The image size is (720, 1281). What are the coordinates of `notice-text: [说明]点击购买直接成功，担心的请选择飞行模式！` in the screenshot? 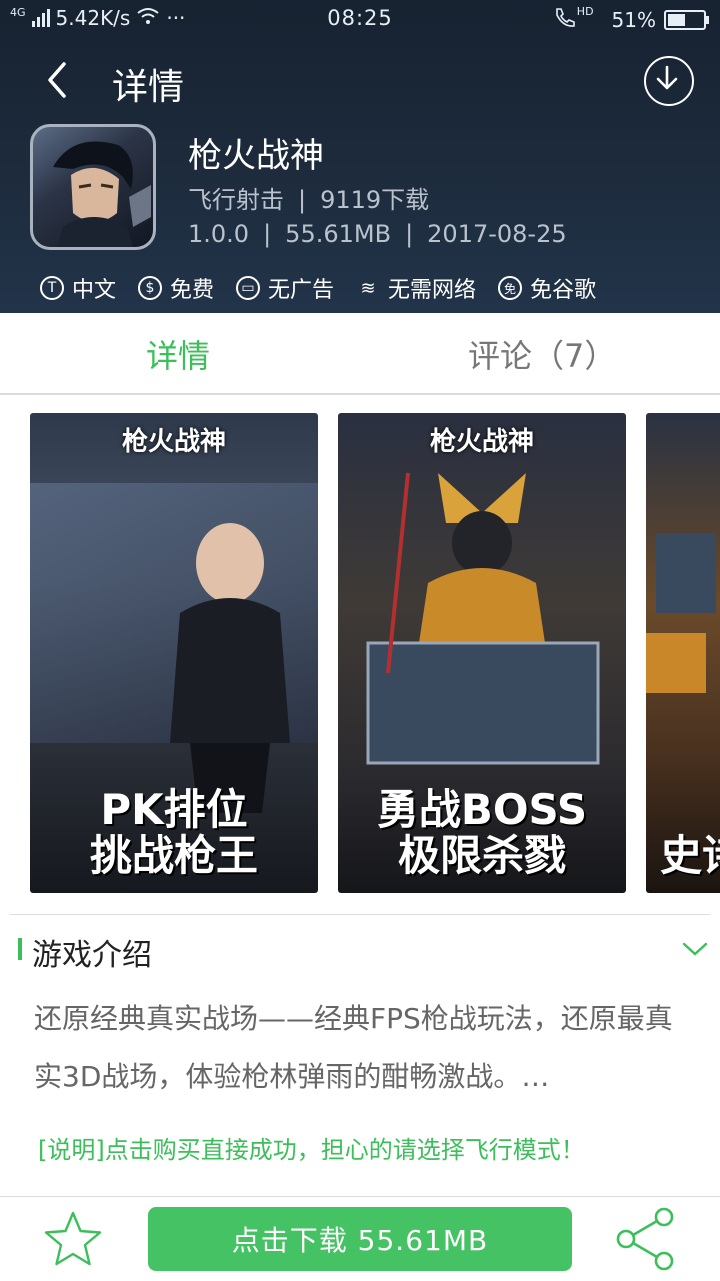 It's located at (311, 1150).